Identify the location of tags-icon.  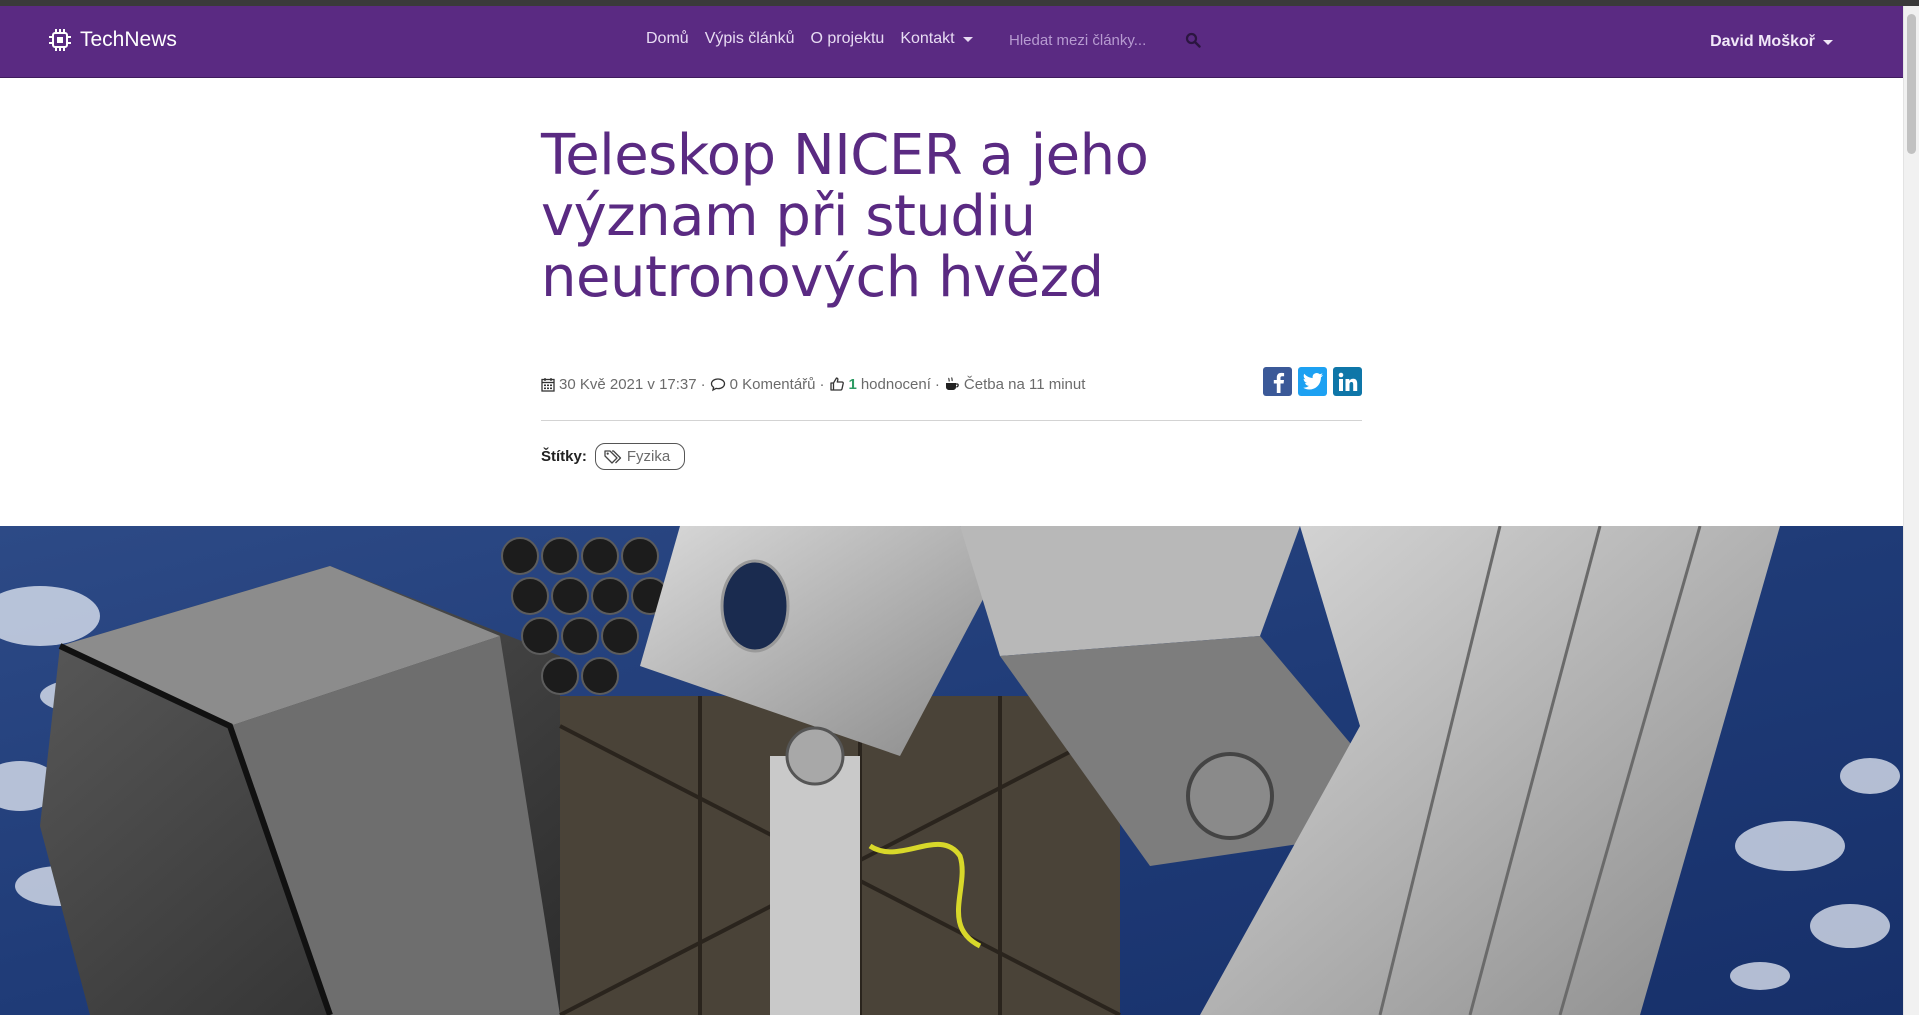
(612, 457).